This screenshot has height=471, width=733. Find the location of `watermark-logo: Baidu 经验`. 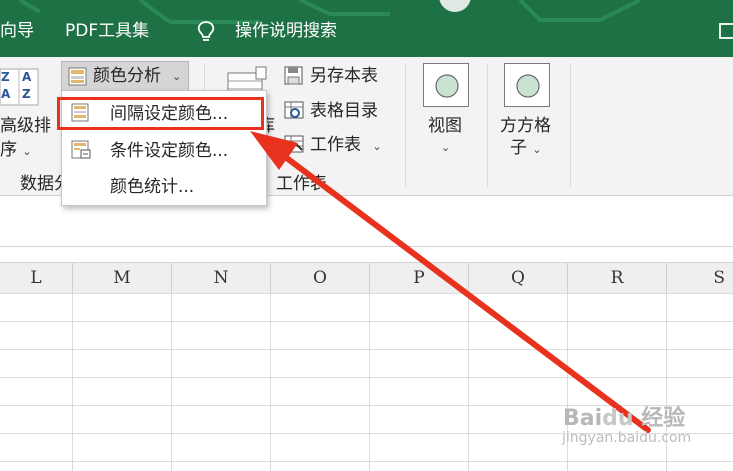

watermark-logo: Baidu 经验 is located at coordinates (624, 418).